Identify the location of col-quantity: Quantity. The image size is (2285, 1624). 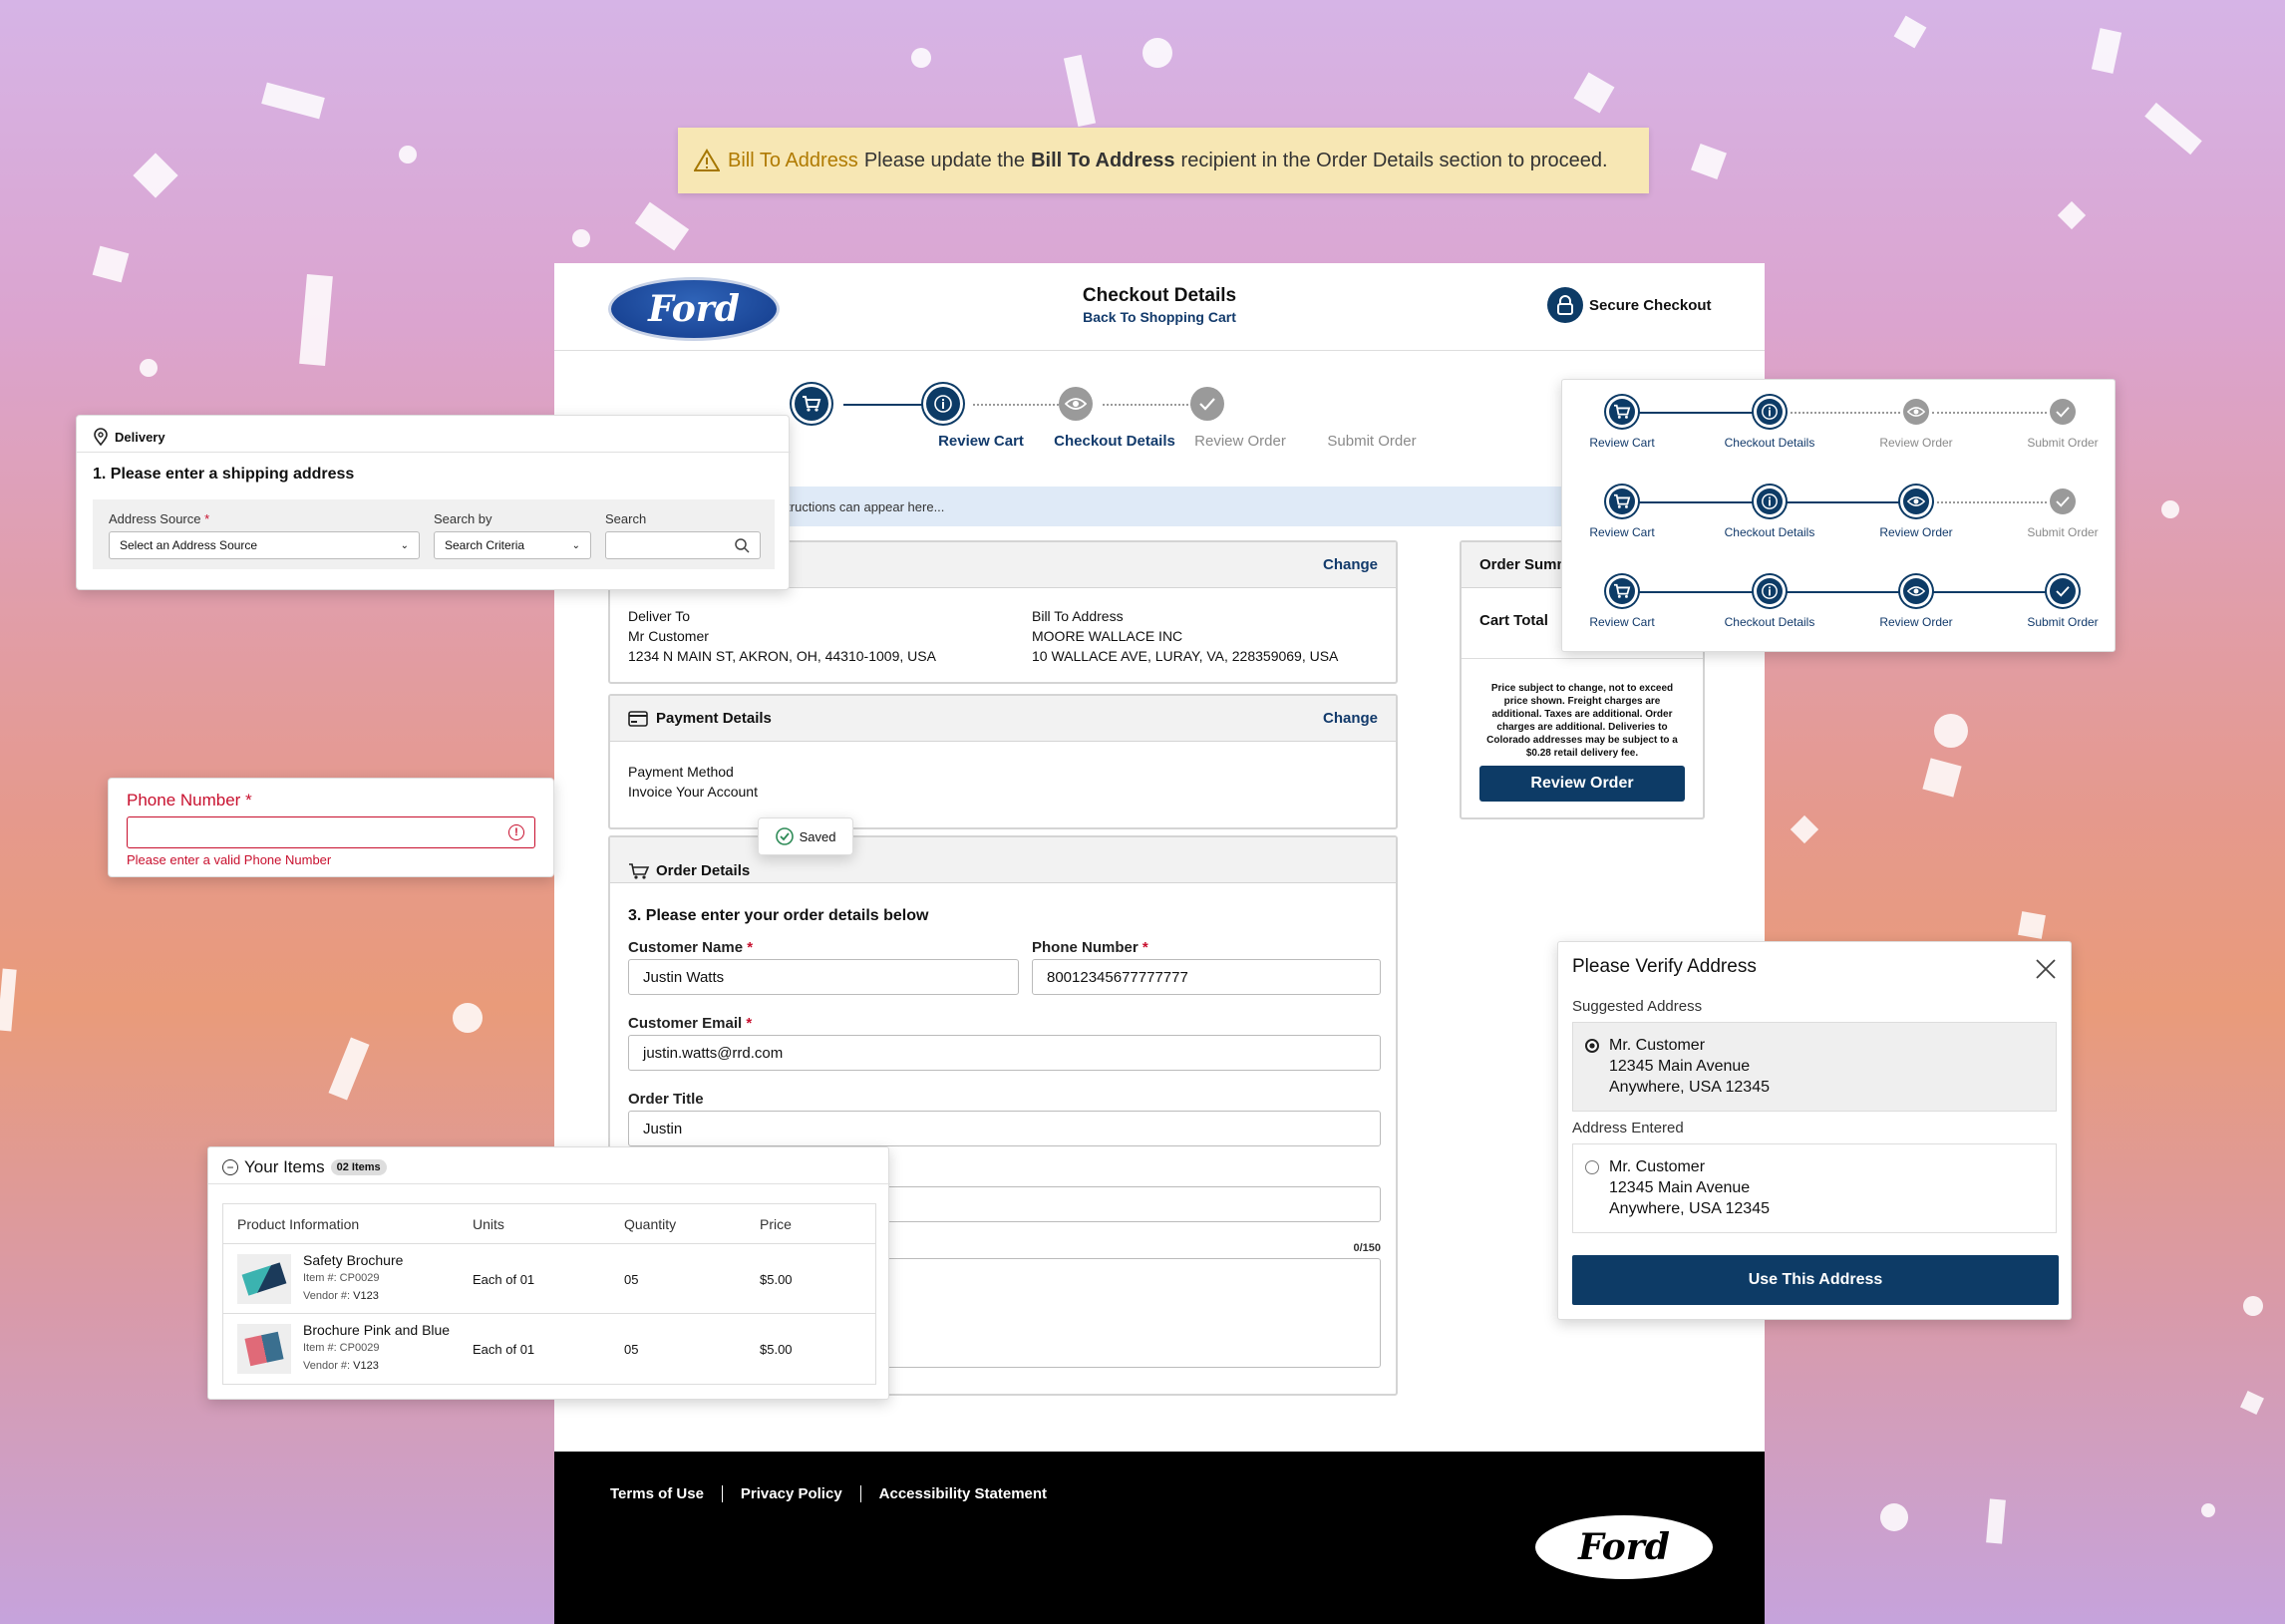
(650, 1224).